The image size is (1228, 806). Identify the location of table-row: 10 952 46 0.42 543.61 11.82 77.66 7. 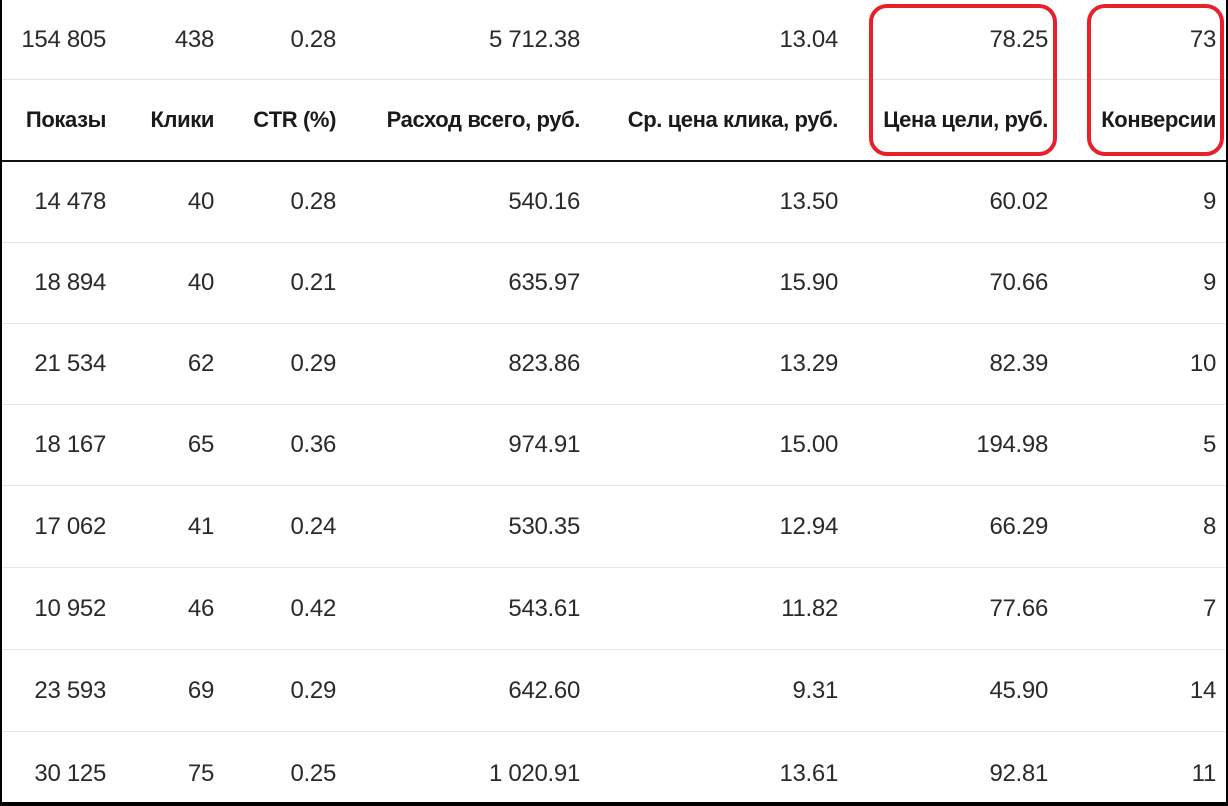
(614, 609).